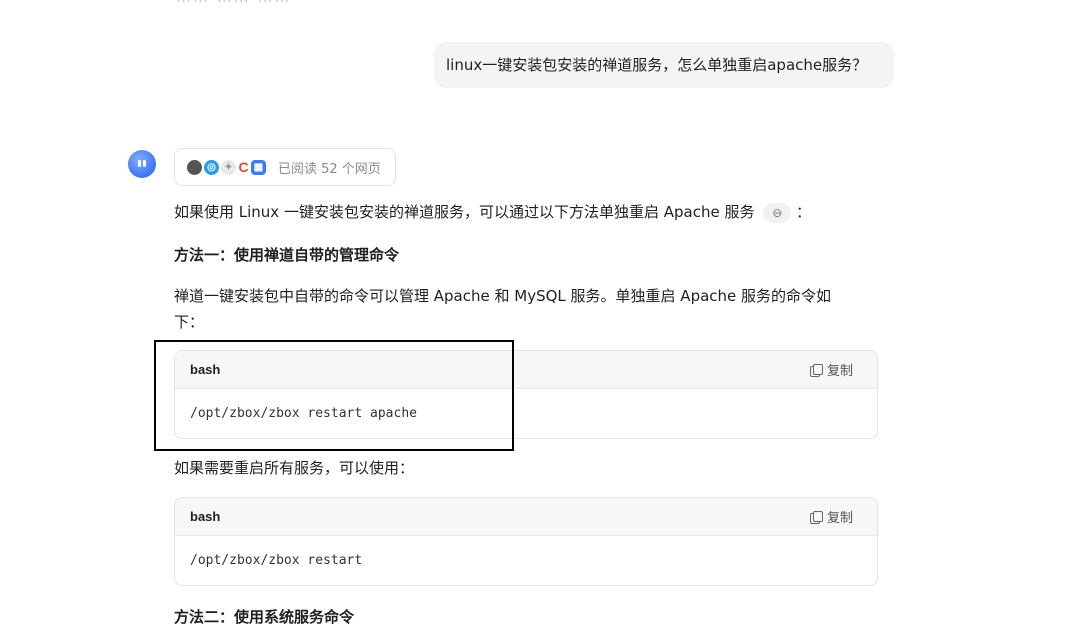 This screenshot has width=1089, height=643. Describe the element at coordinates (329, 169) in the screenshot. I see `sources-label: 已阅读 52 个网页` at that location.